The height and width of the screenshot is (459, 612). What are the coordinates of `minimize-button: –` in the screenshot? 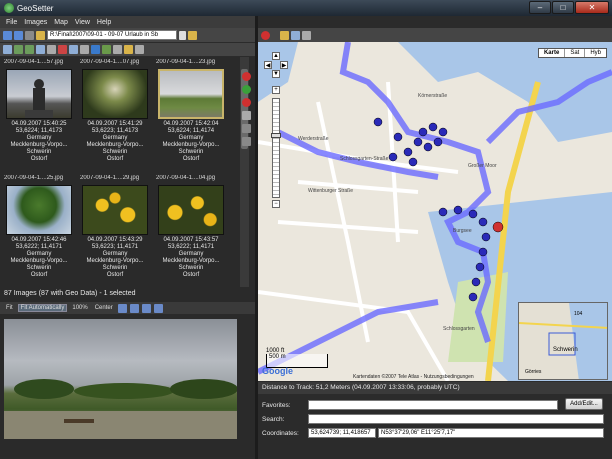 It's located at (540, 7).